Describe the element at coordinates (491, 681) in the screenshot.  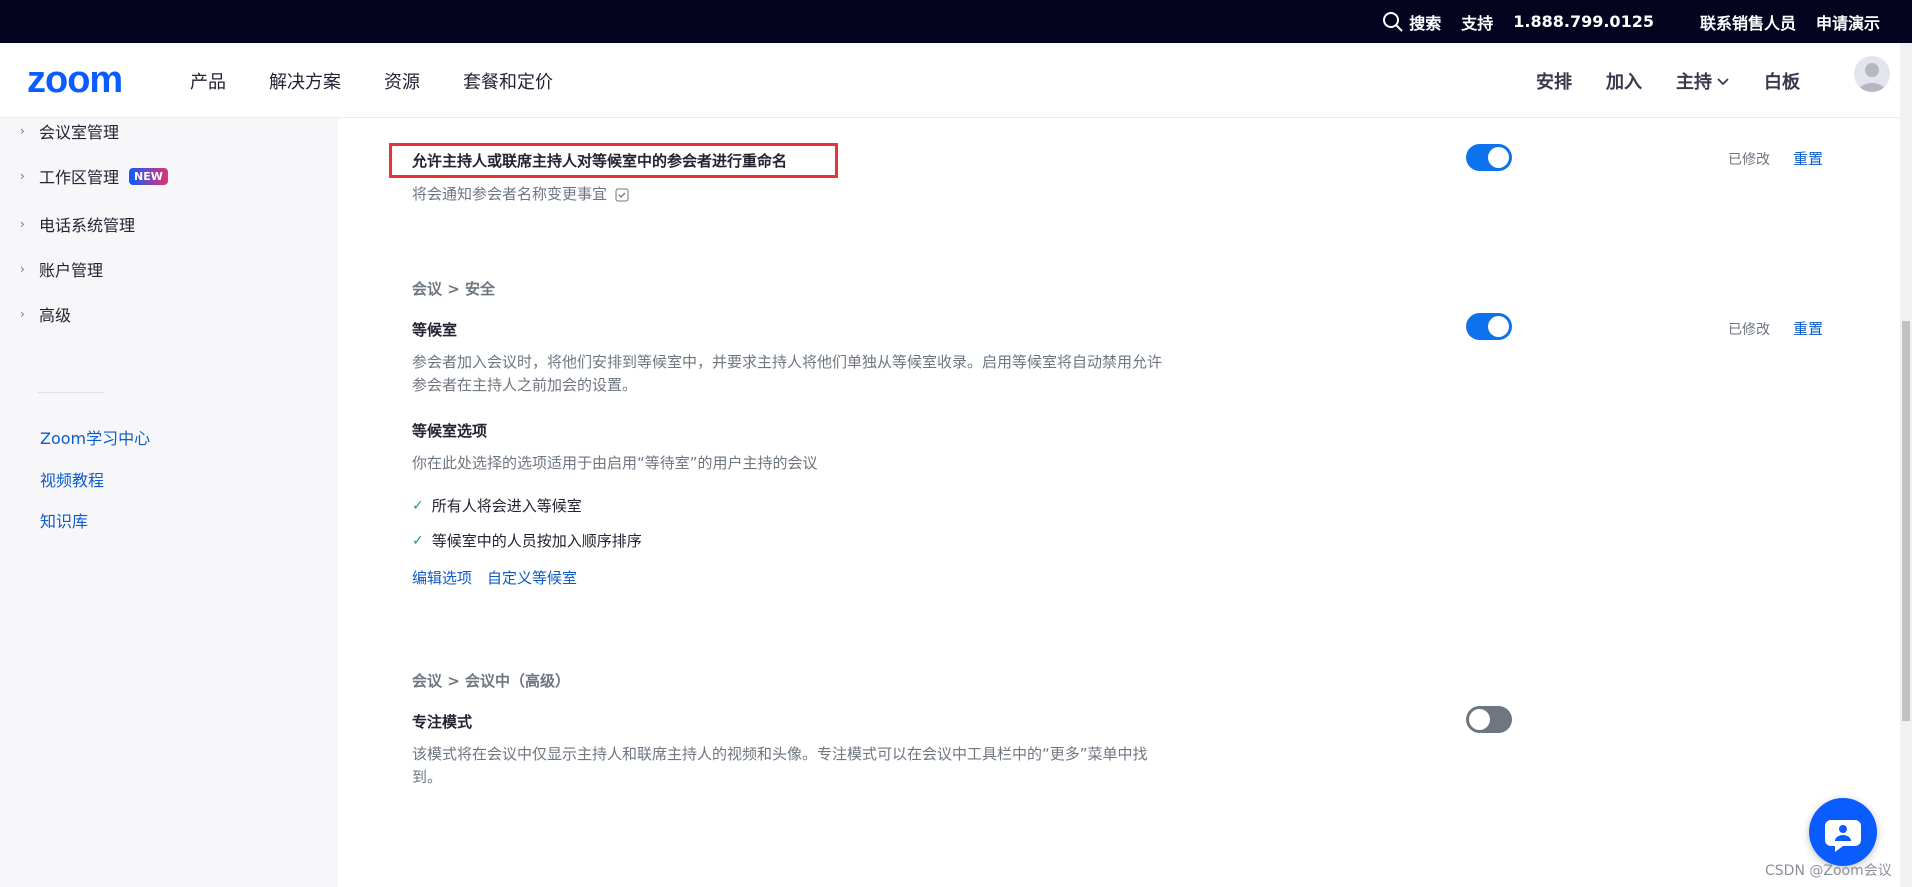
I see `advanced-section-header: 会议 > 会议中（高级）` at that location.